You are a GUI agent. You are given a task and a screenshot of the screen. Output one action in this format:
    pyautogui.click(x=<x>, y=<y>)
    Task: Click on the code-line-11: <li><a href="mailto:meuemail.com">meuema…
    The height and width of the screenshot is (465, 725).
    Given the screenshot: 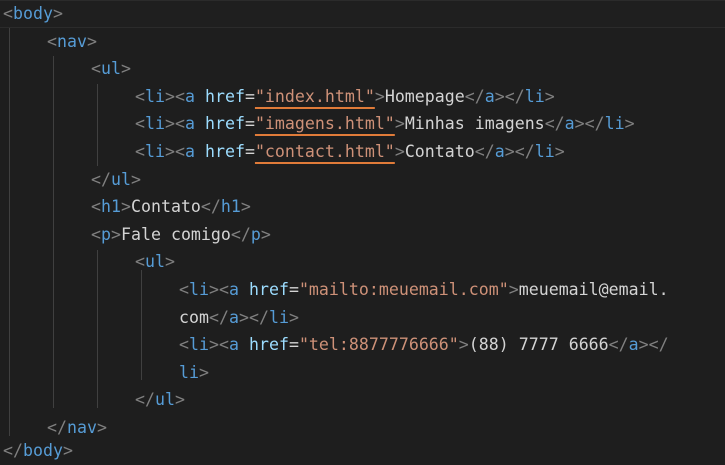 What is the action you would take?
    pyautogui.click(x=424, y=289)
    